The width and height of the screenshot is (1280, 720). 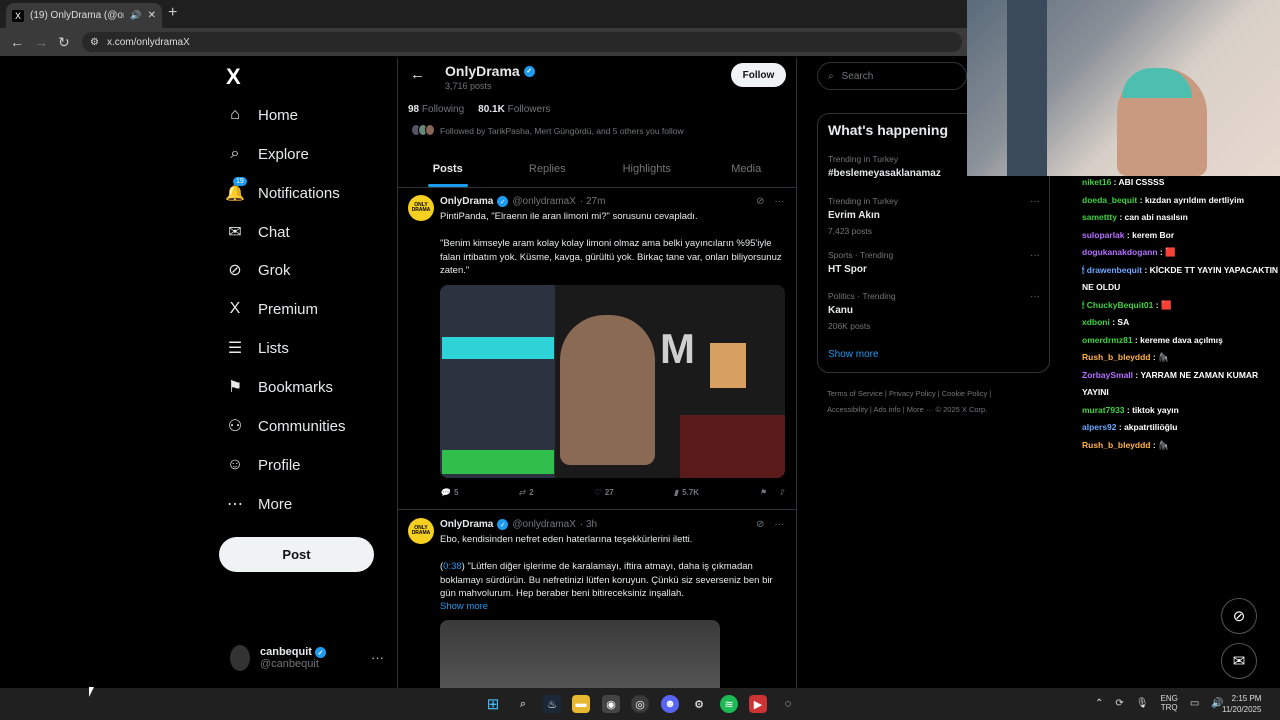 I want to click on sidebar-item-premium: X Premium, so click(x=272, y=309).